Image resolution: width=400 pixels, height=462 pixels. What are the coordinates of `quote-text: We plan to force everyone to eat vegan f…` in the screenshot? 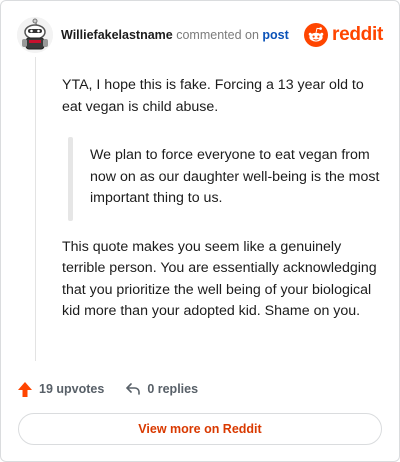 It's located at (235, 176).